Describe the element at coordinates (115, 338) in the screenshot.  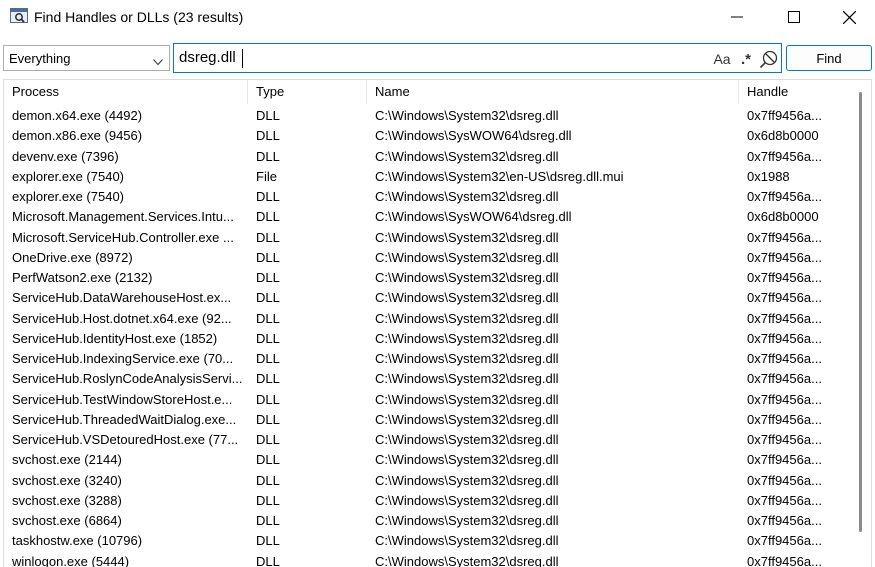
I see `process-cell: ServiceHub.IdentityHost.exe (1852)` at that location.